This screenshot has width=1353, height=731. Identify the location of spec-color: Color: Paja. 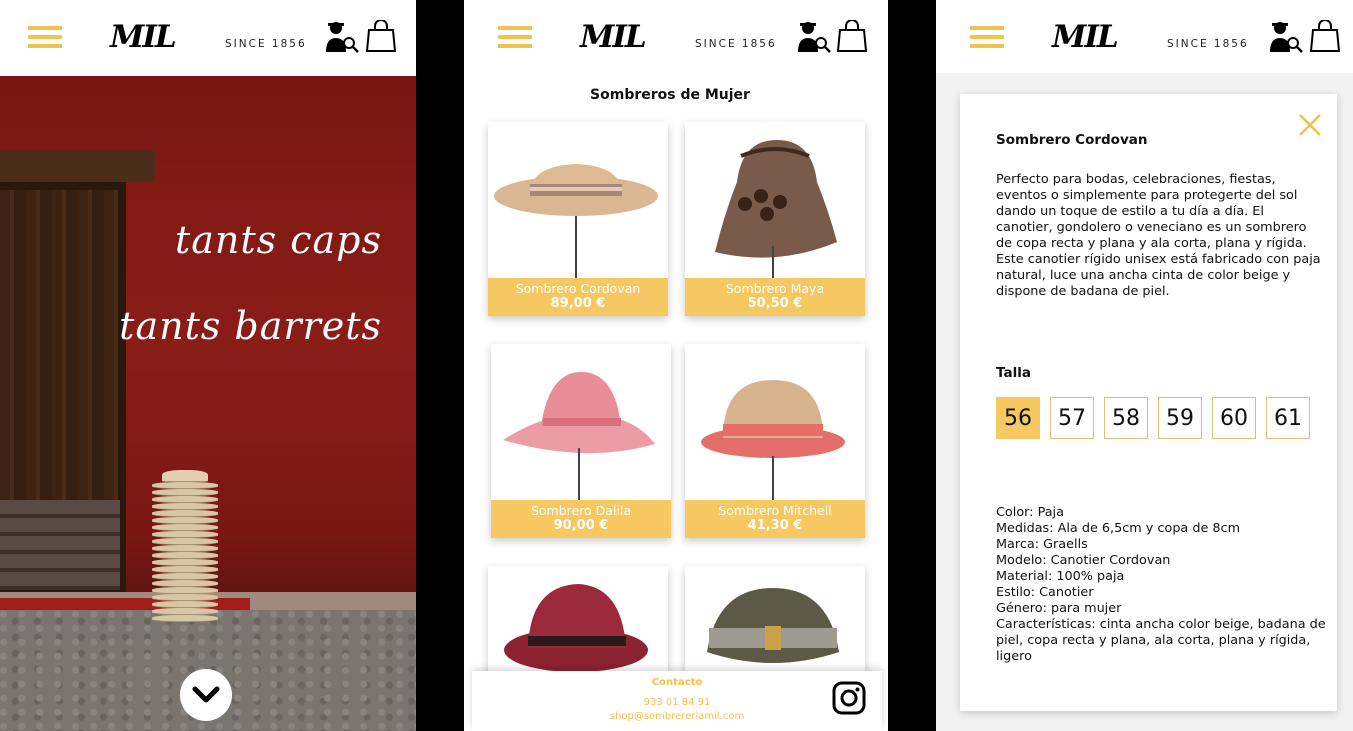
(1030, 512).